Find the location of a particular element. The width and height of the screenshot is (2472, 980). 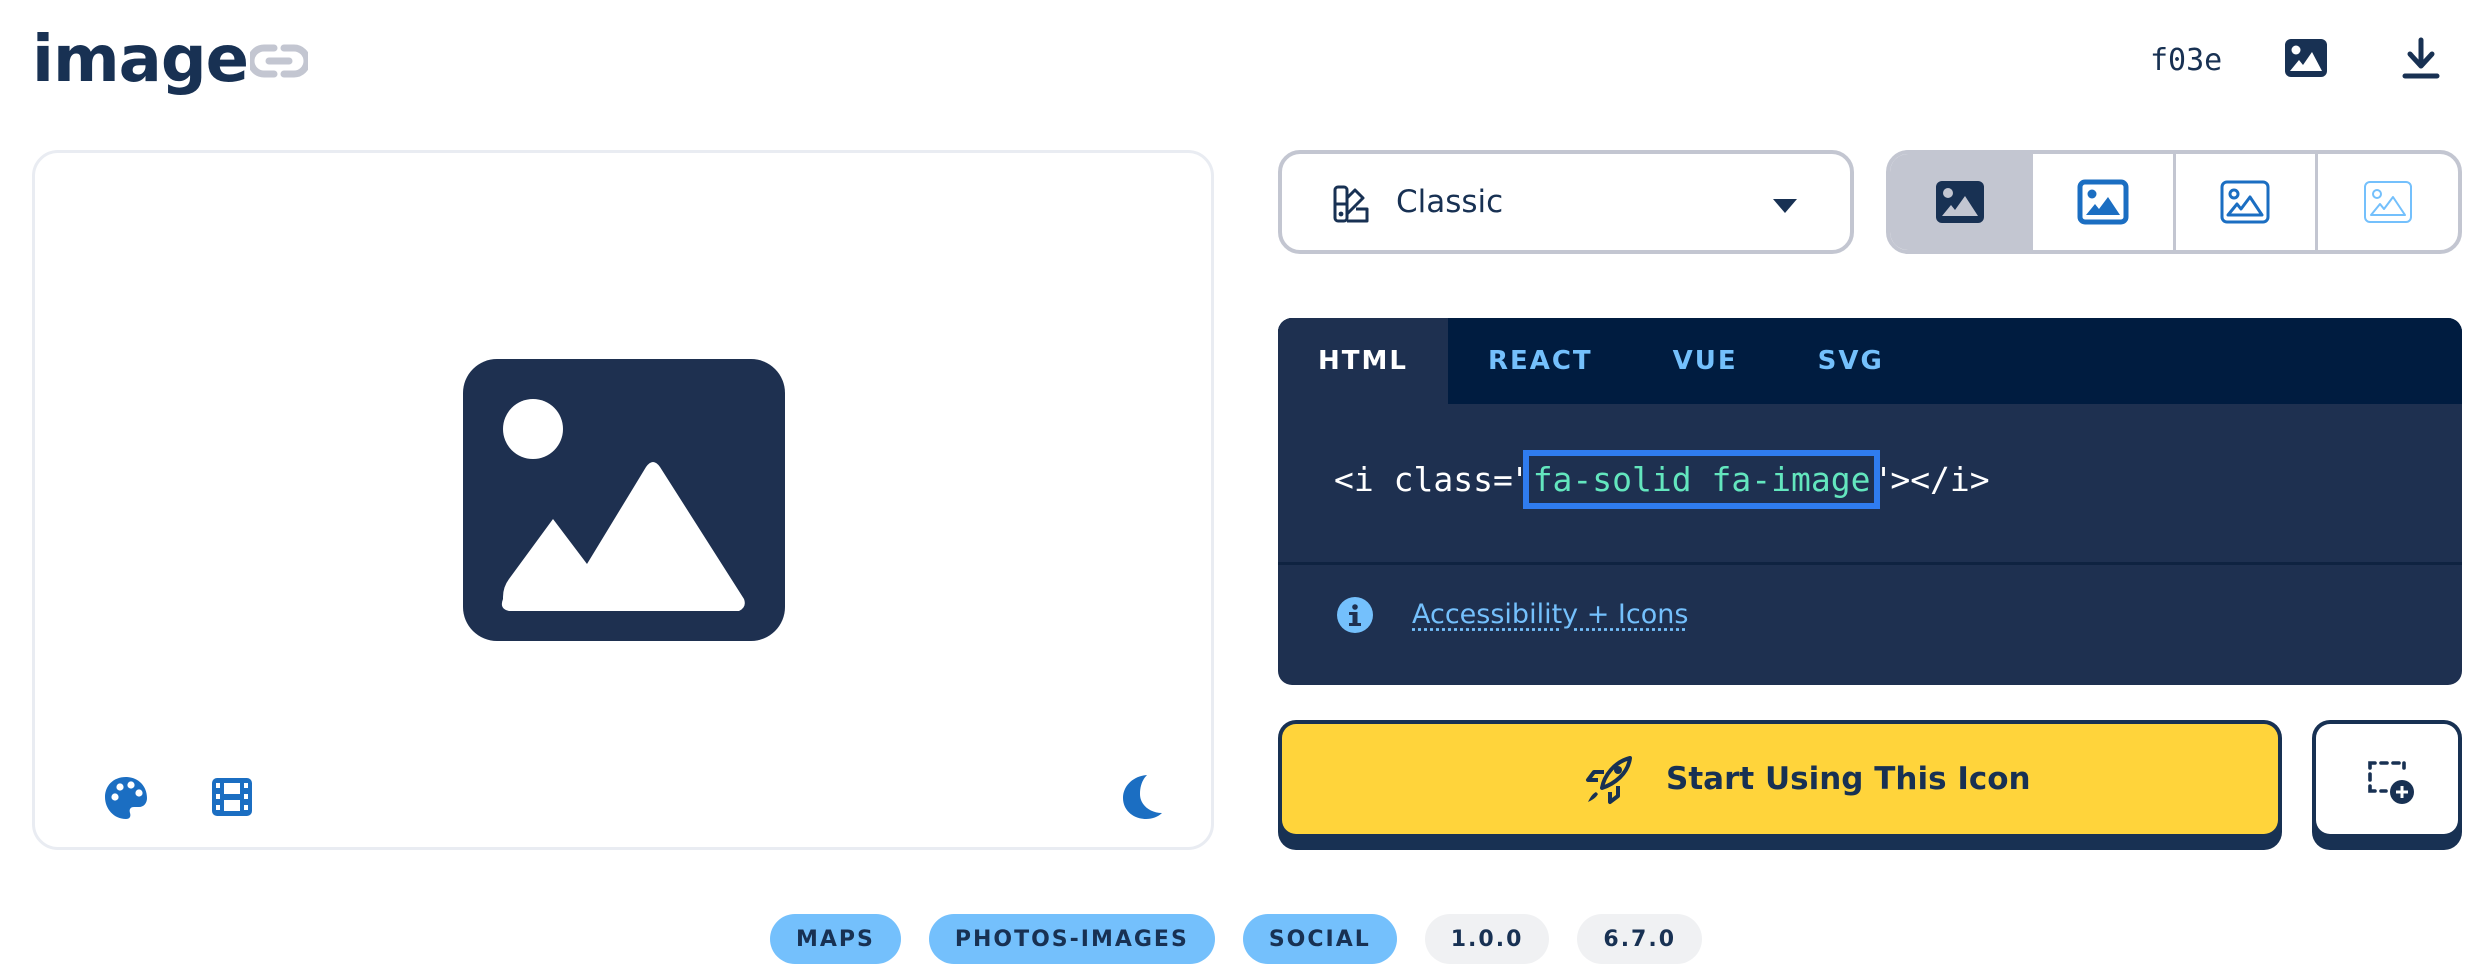

tab-svg: SVG is located at coordinates (1851, 361).